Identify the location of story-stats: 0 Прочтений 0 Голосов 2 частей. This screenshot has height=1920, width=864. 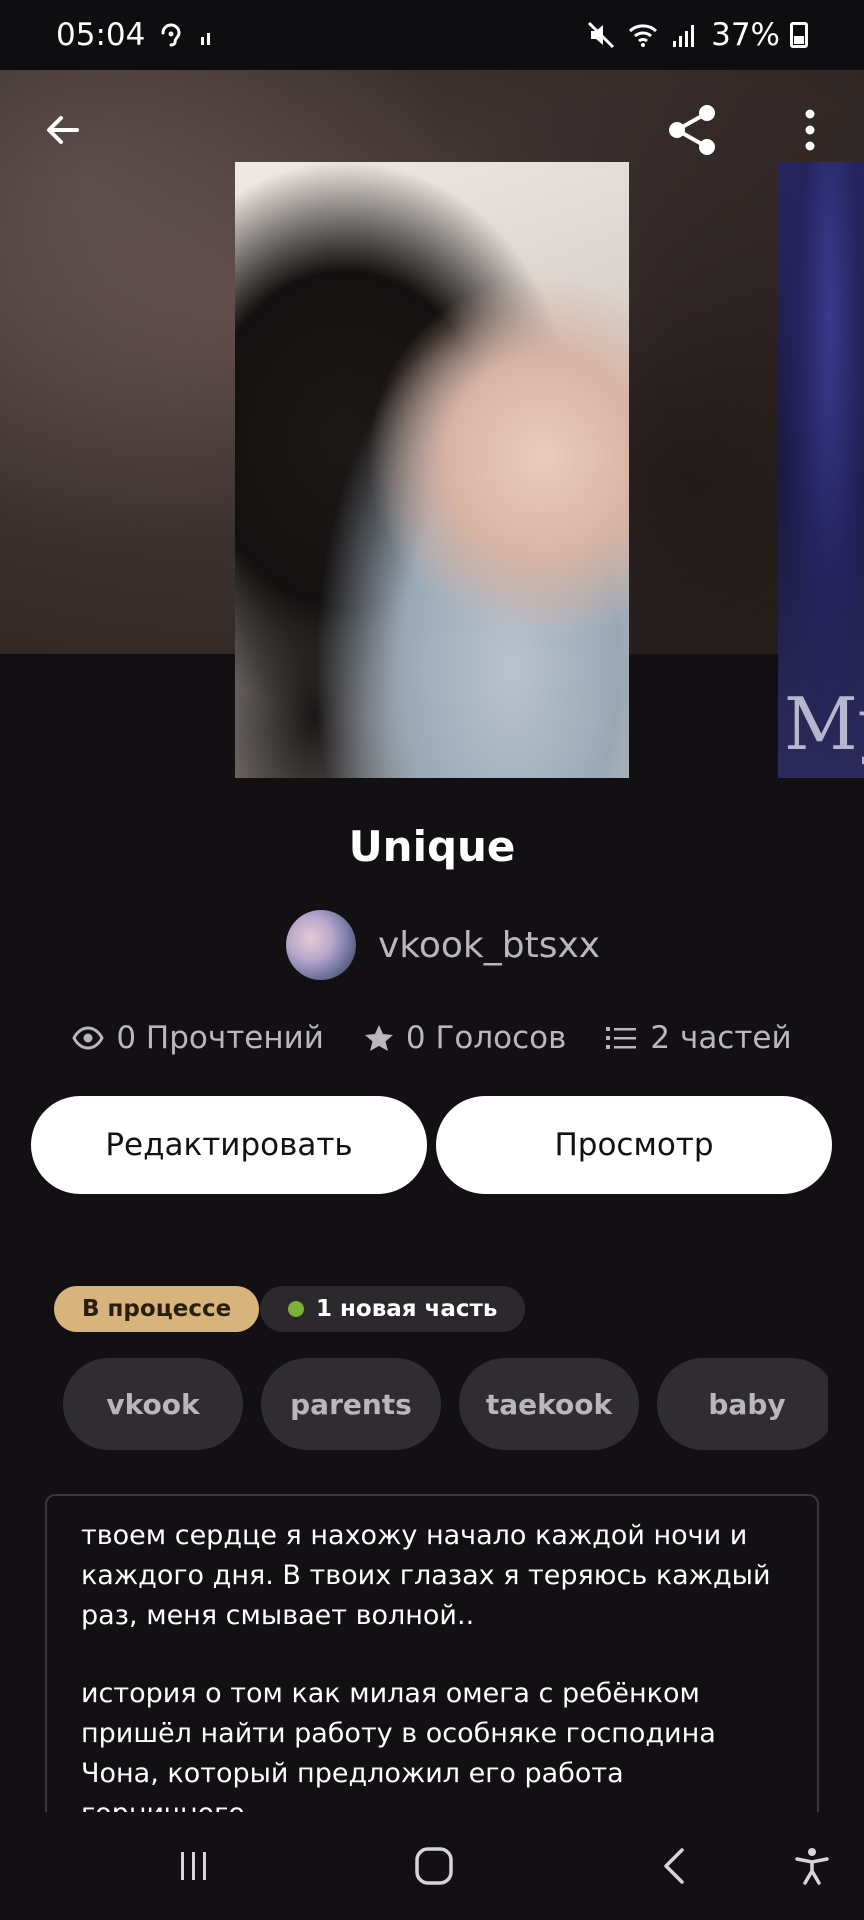
(432, 1038).